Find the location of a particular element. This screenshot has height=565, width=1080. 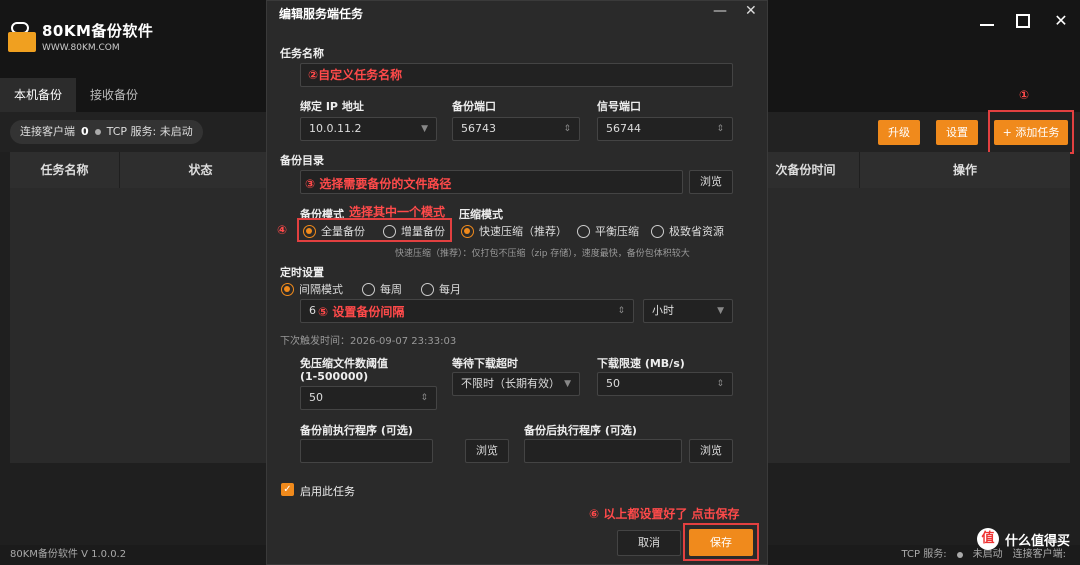

dialog-minimize-button: — is located at coordinates (720, 11).